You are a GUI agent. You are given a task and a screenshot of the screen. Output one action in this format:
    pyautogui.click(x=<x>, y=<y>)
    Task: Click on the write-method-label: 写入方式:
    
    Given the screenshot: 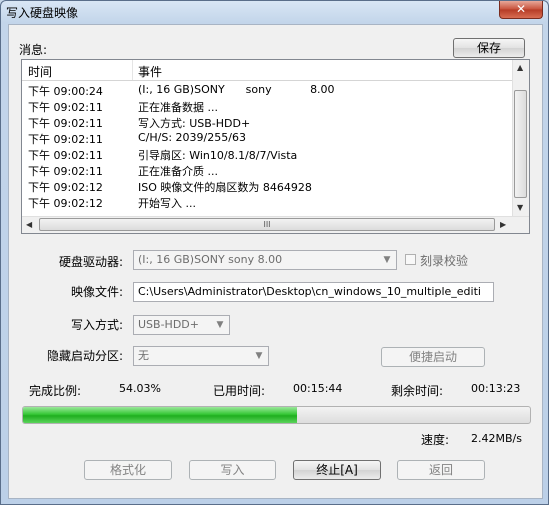 What is the action you would take?
    pyautogui.click(x=97, y=325)
    